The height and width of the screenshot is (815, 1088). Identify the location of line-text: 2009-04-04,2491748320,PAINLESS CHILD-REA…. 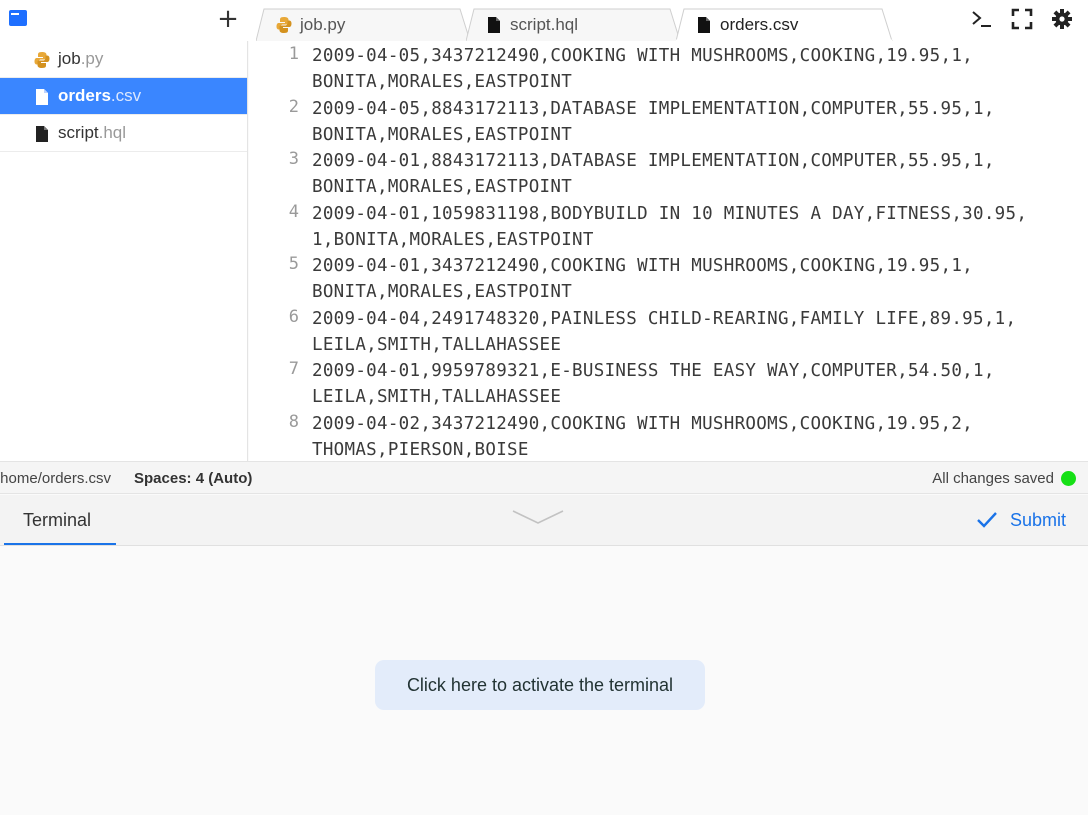
(664, 331).